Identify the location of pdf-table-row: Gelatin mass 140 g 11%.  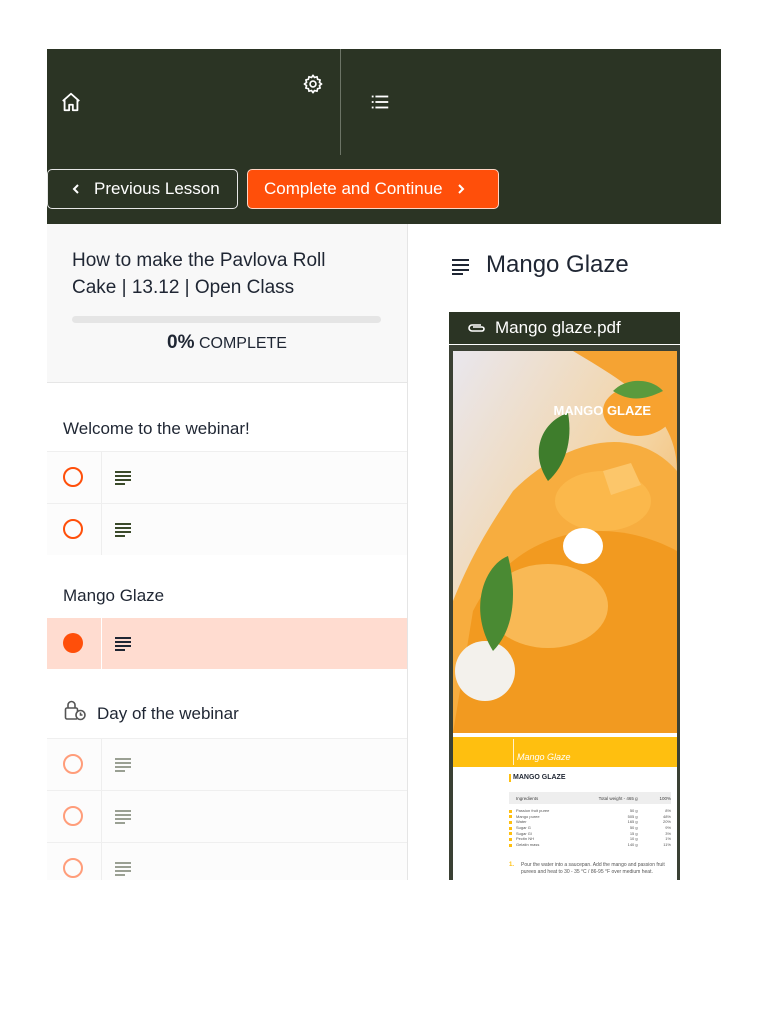
(590, 845).